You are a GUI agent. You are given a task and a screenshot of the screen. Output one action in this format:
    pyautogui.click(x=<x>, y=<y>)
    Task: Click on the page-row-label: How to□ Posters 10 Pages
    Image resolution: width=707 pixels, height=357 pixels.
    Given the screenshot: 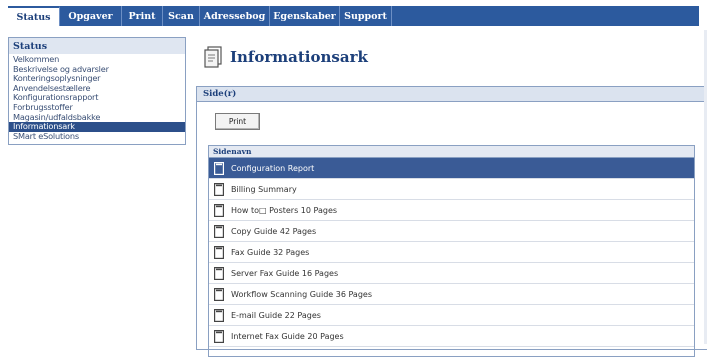 What is the action you would take?
    pyautogui.click(x=284, y=210)
    